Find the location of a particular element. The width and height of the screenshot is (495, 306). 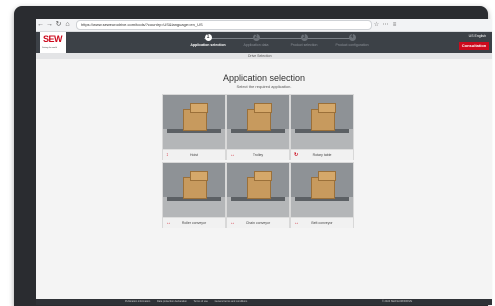

footer-link: Terms of use is located at coordinates (201, 301).